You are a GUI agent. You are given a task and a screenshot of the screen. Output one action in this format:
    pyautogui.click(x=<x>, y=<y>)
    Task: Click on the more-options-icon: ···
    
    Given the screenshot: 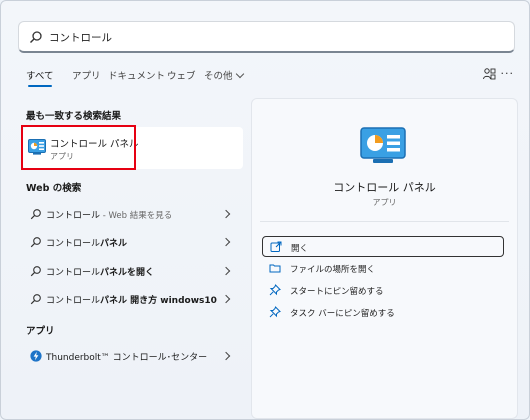 What is the action you would take?
    pyautogui.click(x=508, y=73)
    